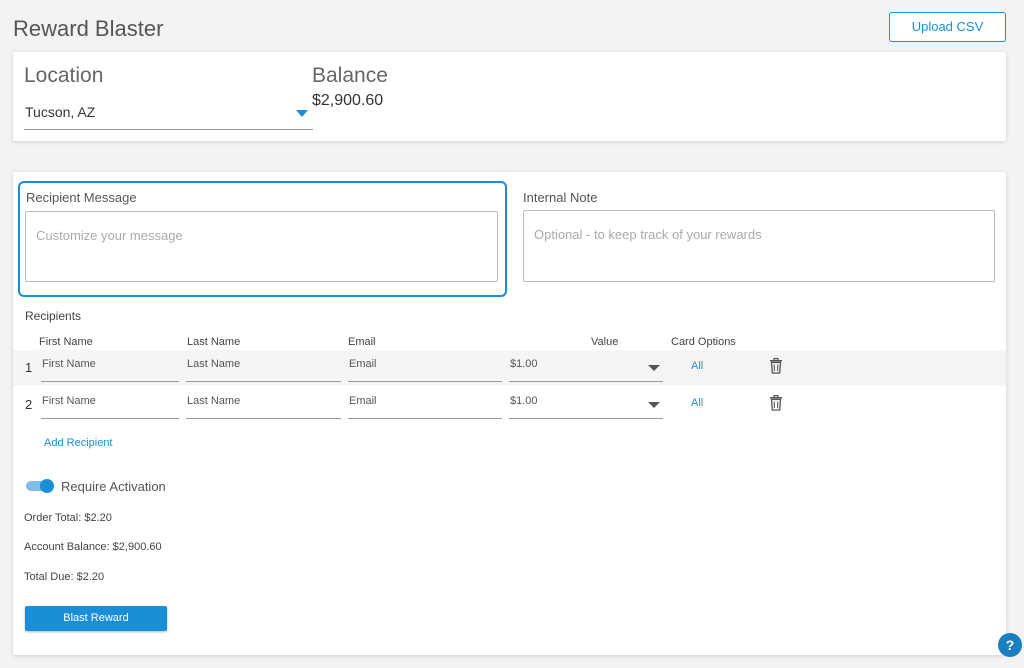  What do you see at coordinates (88, 28) in the screenshot?
I see `page-title: Reward Blaster` at bounding box center [88, 28].